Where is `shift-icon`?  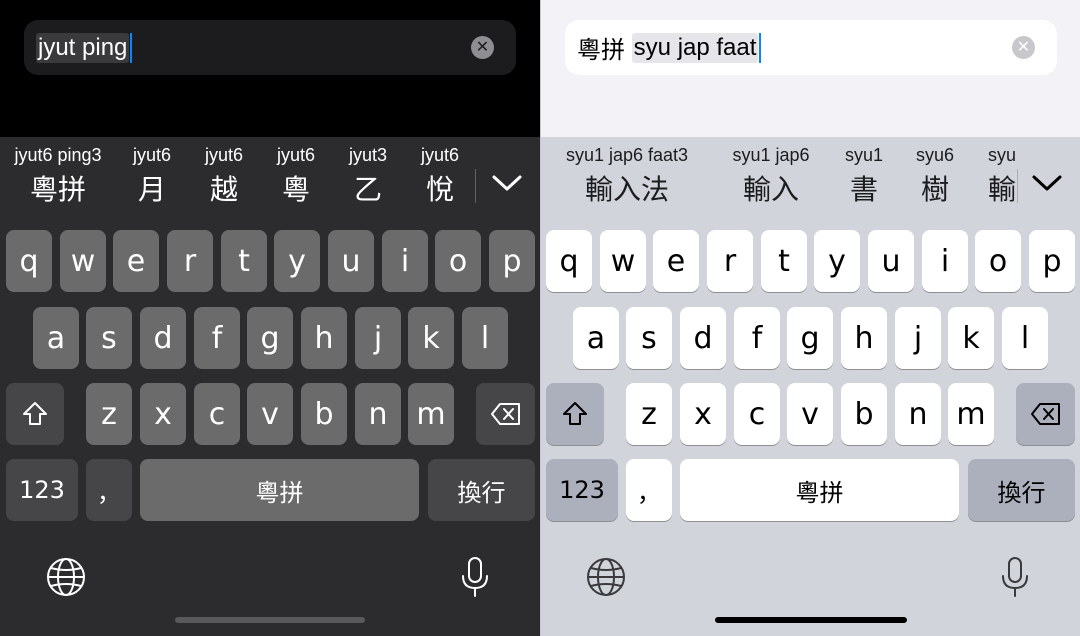 shift-icon is located at coordinates (35, 413).